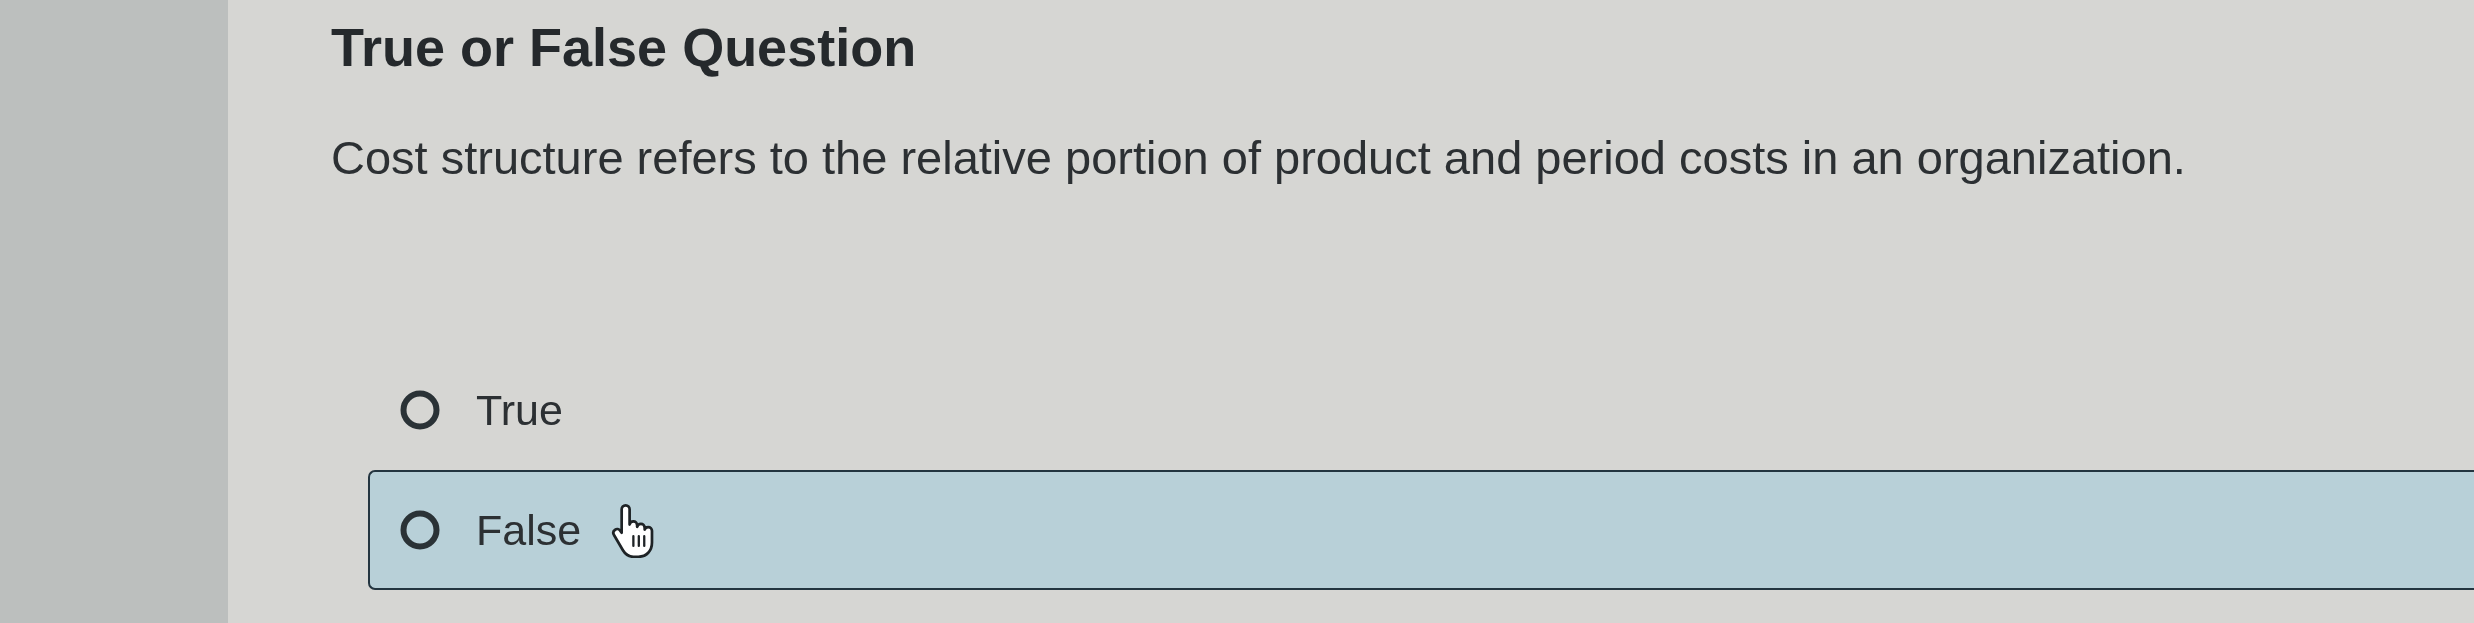 This screenshot has width=2474, height=623. I want to click on option-label: False, so click(529, 530).